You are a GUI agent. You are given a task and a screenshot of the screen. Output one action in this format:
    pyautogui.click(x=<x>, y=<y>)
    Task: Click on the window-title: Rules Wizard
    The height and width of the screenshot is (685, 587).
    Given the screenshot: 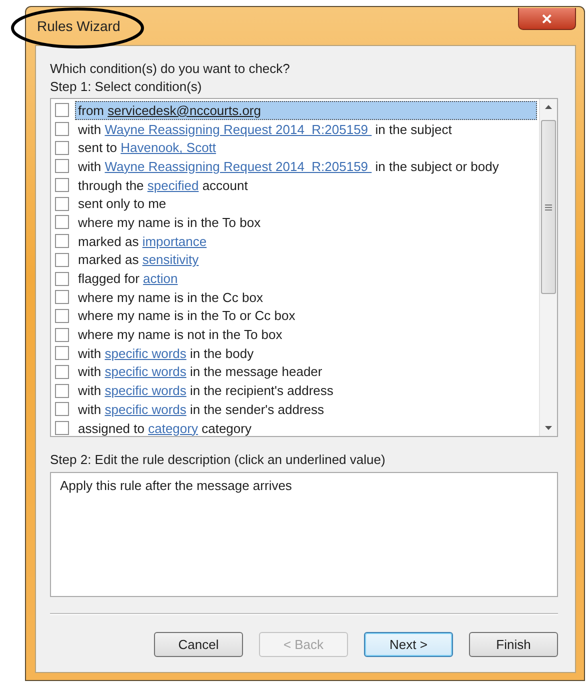 What is the action you would take?
    pyautogui.click(x=78, y=26)
    